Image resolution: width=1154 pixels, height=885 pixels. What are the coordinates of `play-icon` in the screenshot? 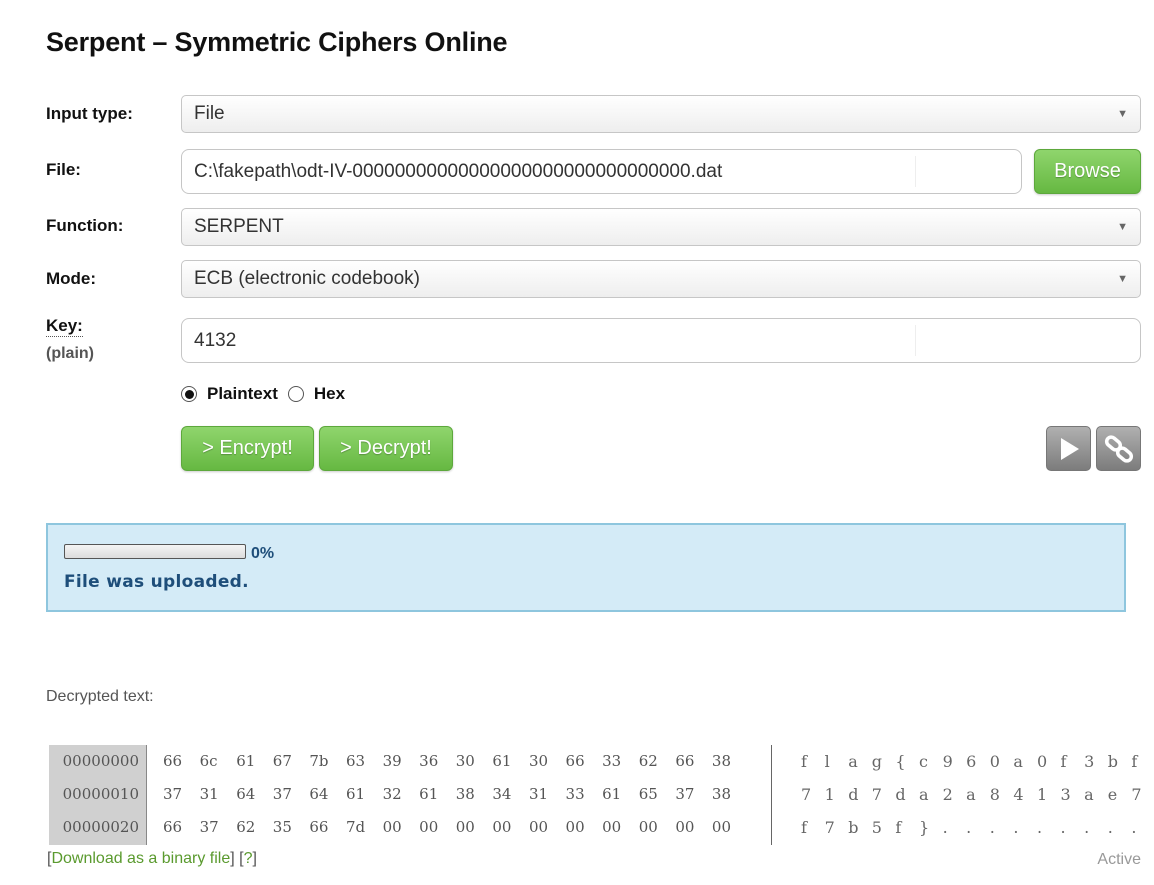 It's located at (1069, 448).